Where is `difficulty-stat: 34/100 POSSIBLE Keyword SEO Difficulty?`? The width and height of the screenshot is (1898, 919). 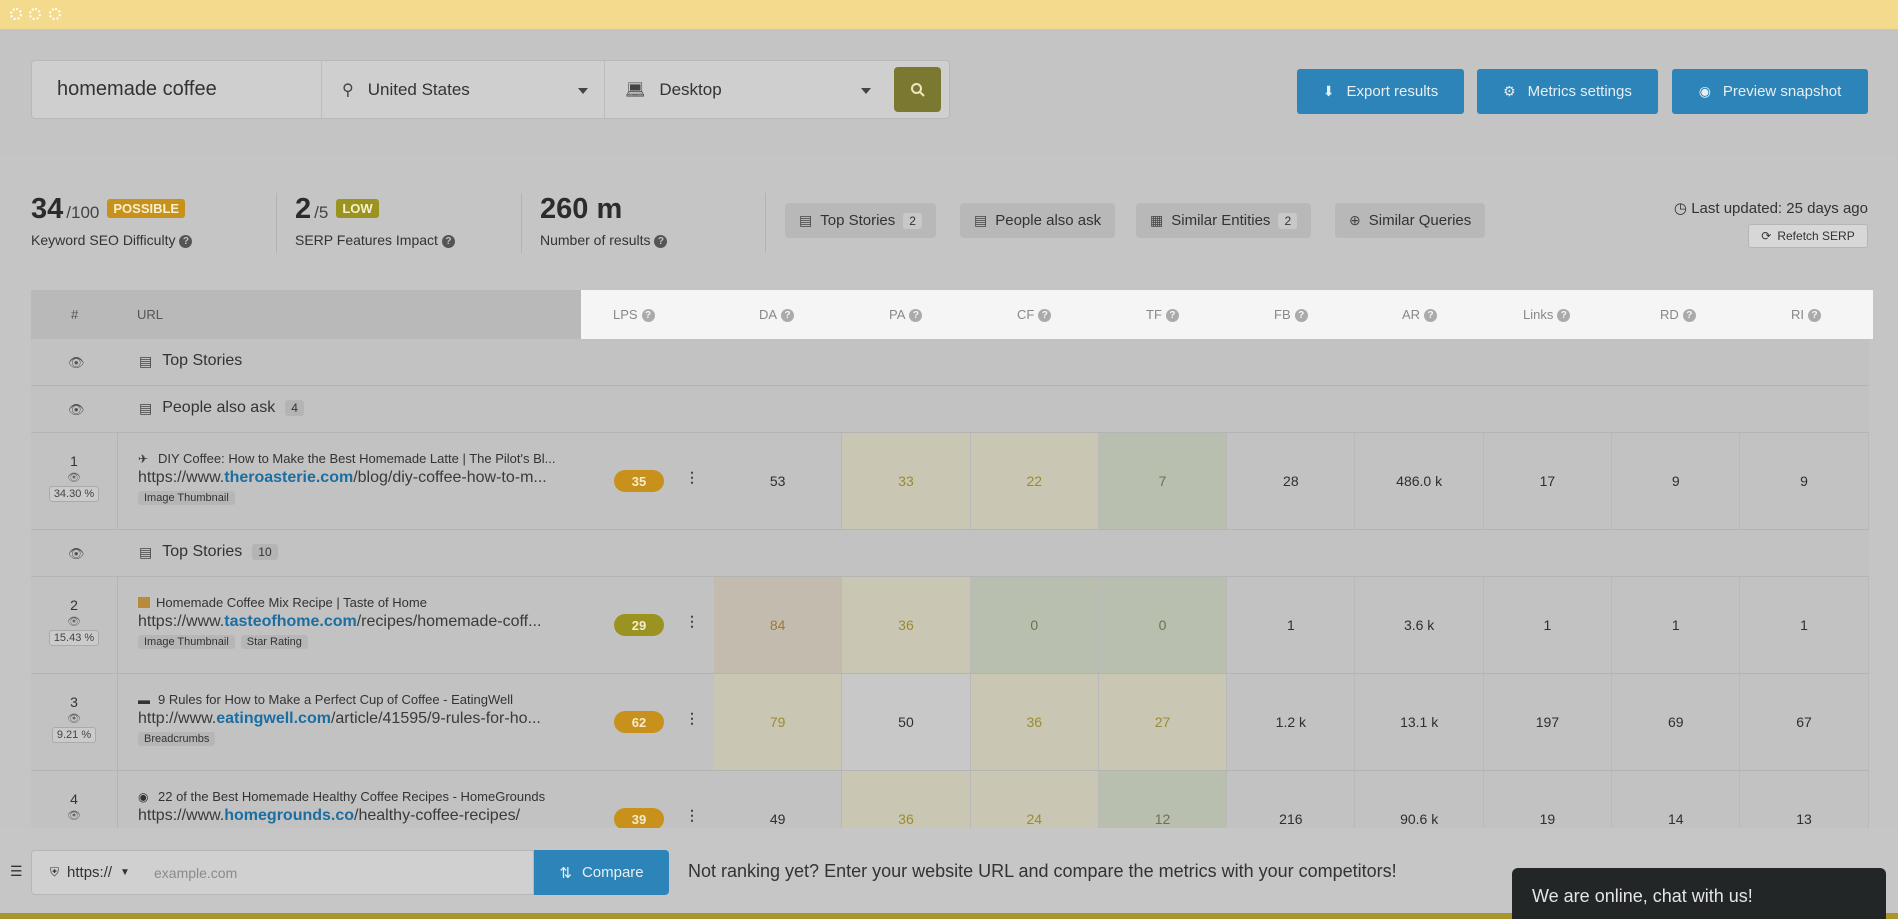
difficulty-stat: 34/100 POSSIBLE Keyword SEO Difficulty? is located at coordinates (112, 220).